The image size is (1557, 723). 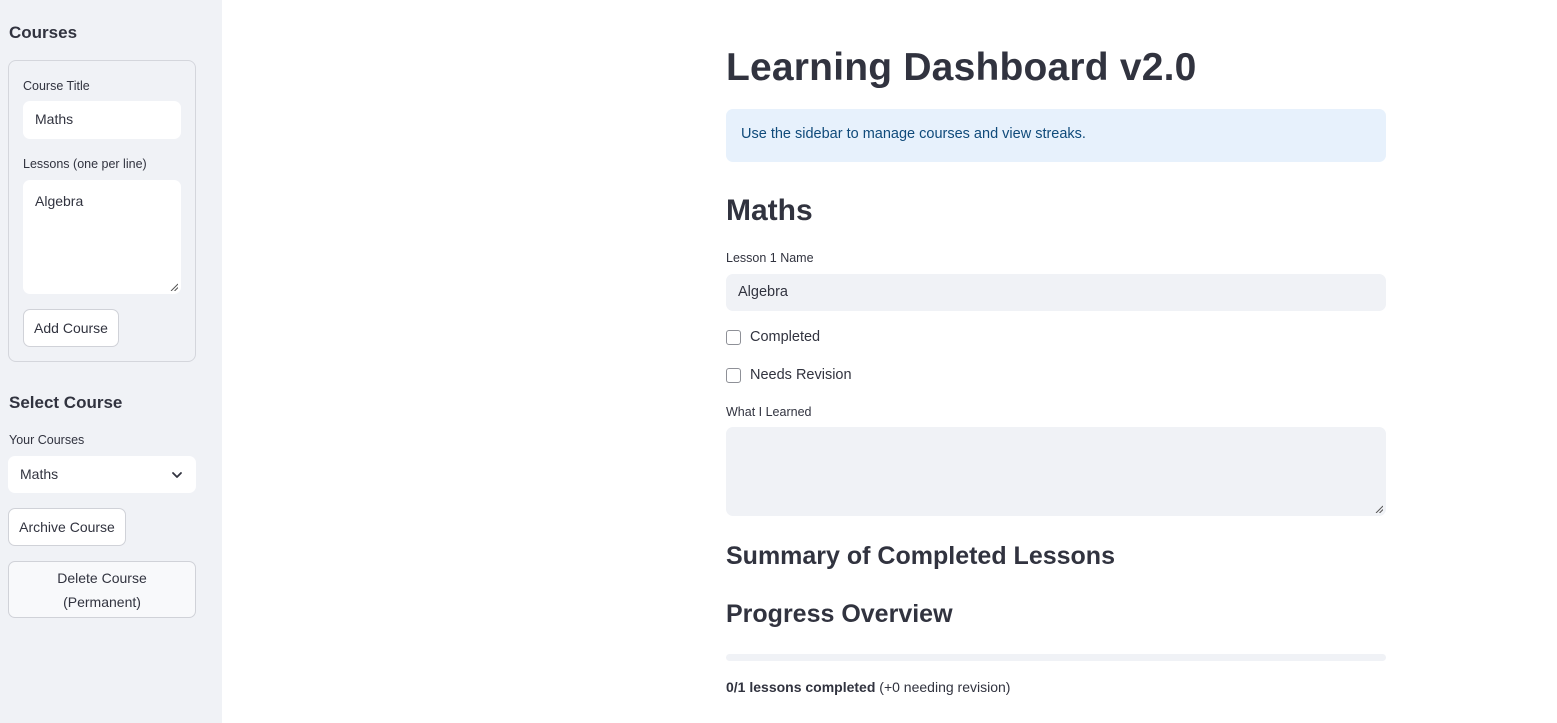 I want to click on course-select-value: Maths, so click(x=39, y=474).